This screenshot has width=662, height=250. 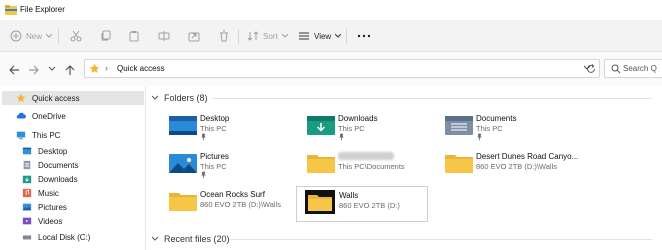 What do you see at coordinates (64, 237) in the screenshot?
I see `sidebar-item-label: Local Disk (C:)` at bounding box center [64, 237].